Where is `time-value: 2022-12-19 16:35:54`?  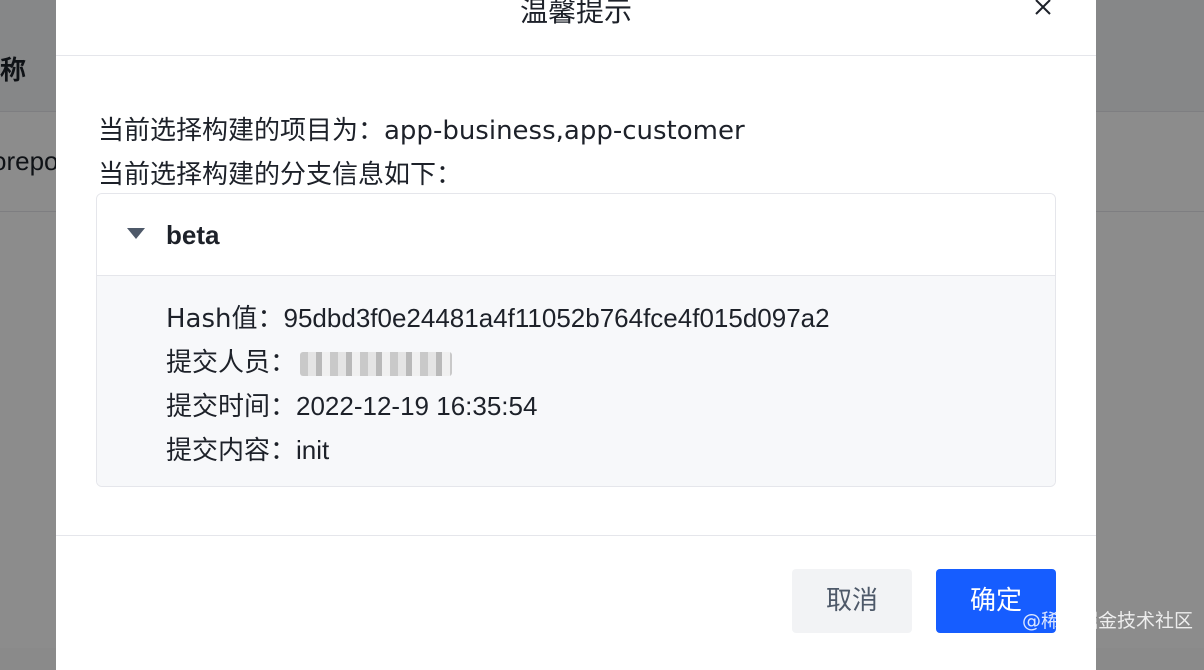
time-value: 2022-12-19 16:35:54 is located at coordinates (417, 406).